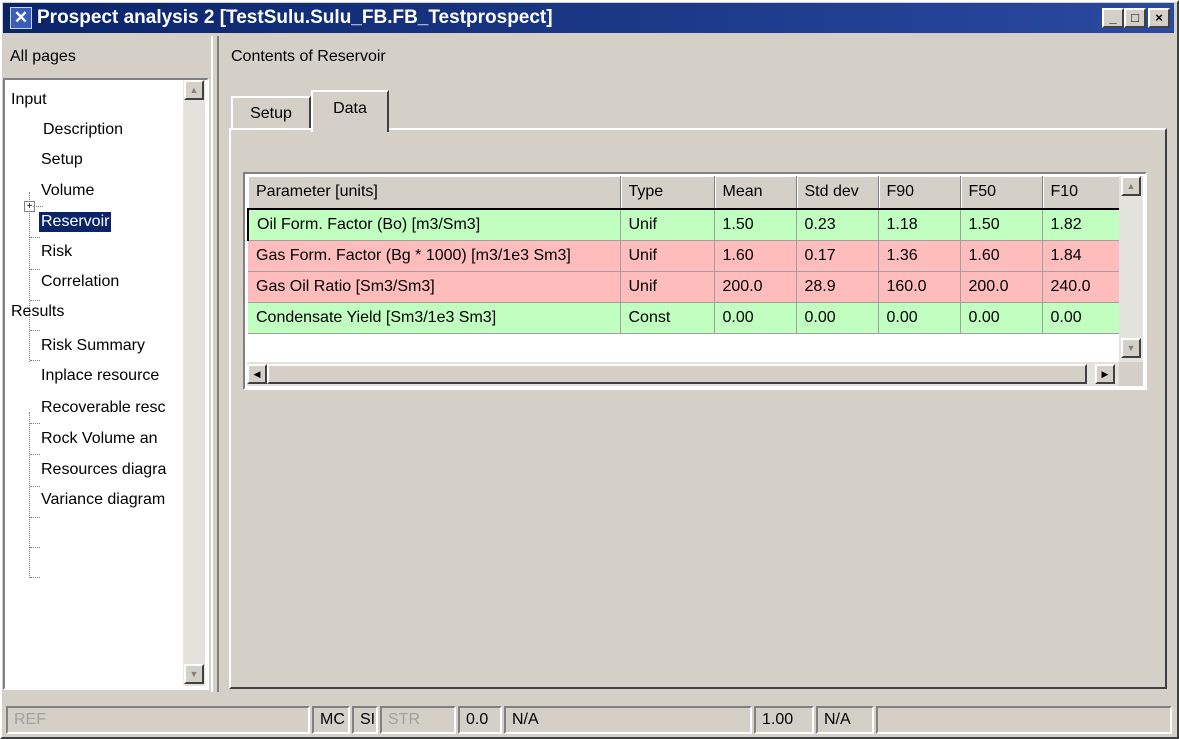 Image resolution: width=1179 pixels, height=739 pixels. I want to click on cell-f90: 0.00, so click(919, 318).